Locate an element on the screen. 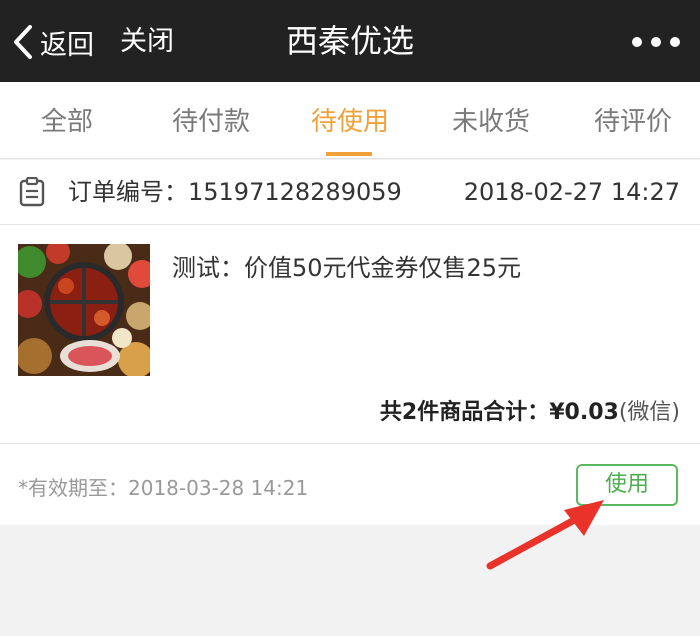 The height and width of the screenshot is (636, 700). document-icon is located at coordinates (32, 192).